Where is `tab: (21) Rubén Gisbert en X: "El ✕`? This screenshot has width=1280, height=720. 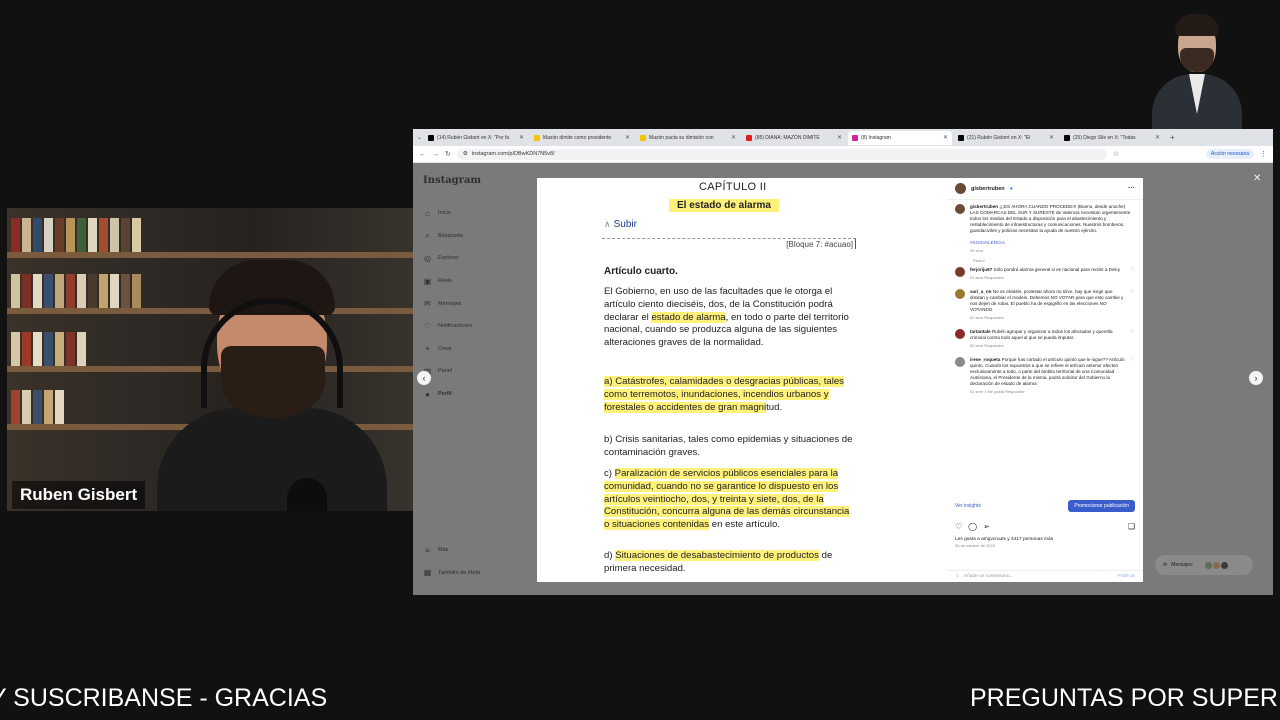
tab: (21) Rubén Gisbert en X: "El ✕ is located at coordinates (1006, 138).